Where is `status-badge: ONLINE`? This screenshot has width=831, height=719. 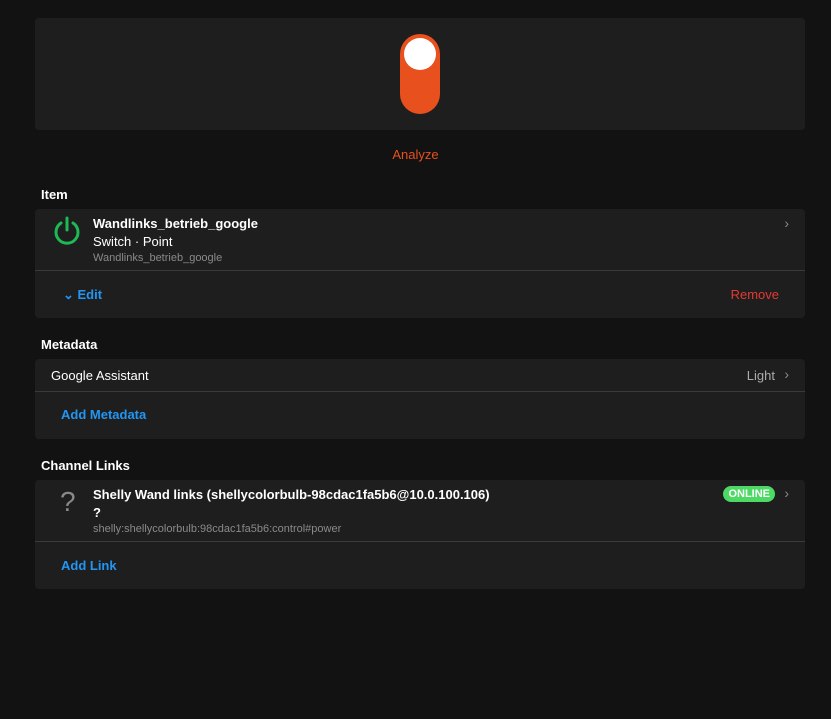
status-badge: ONLINE is located at coordinates (749, 494).